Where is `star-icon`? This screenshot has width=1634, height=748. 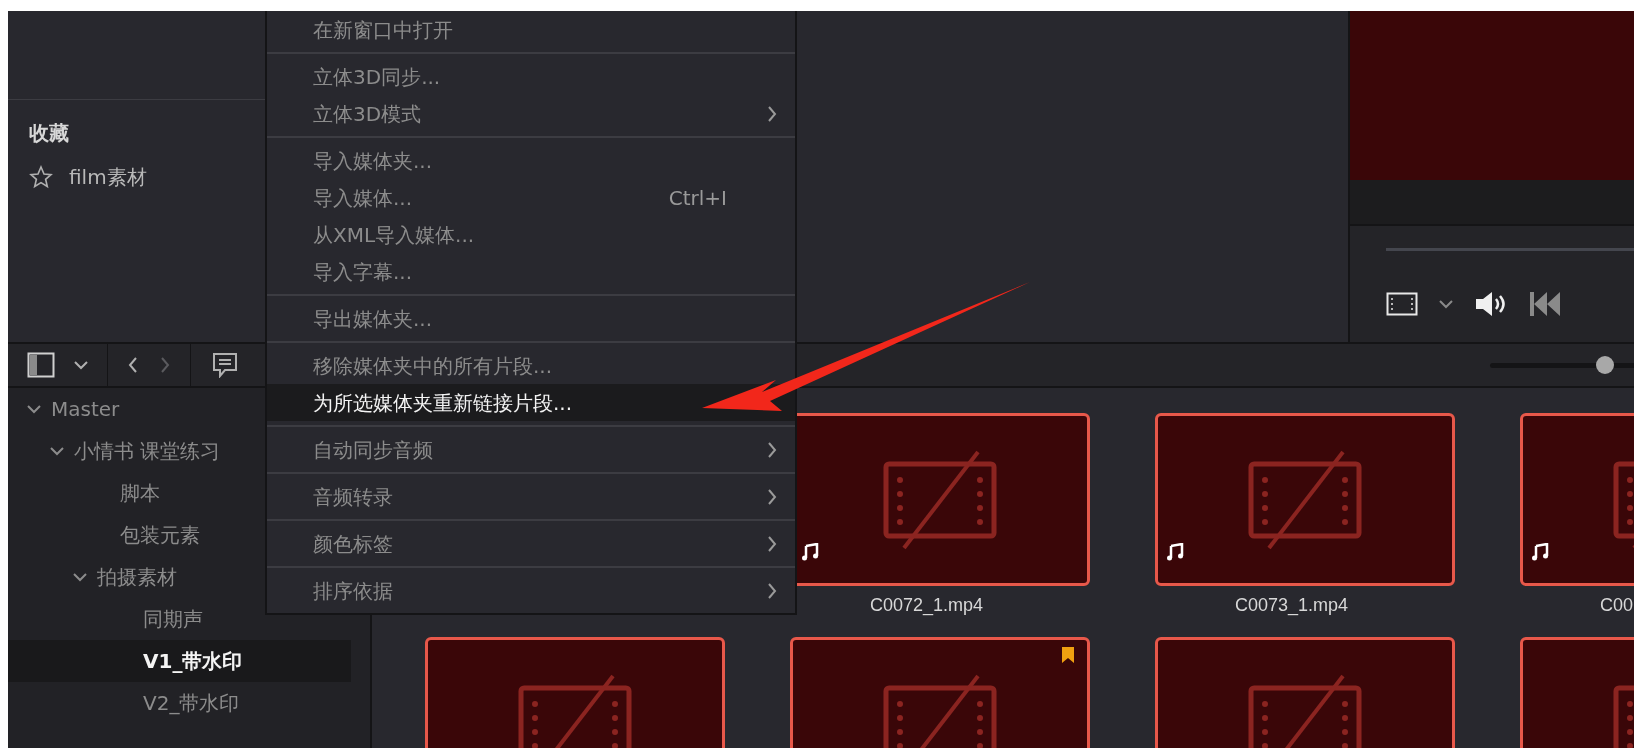
star-icon is located at coordinates (41, 177).